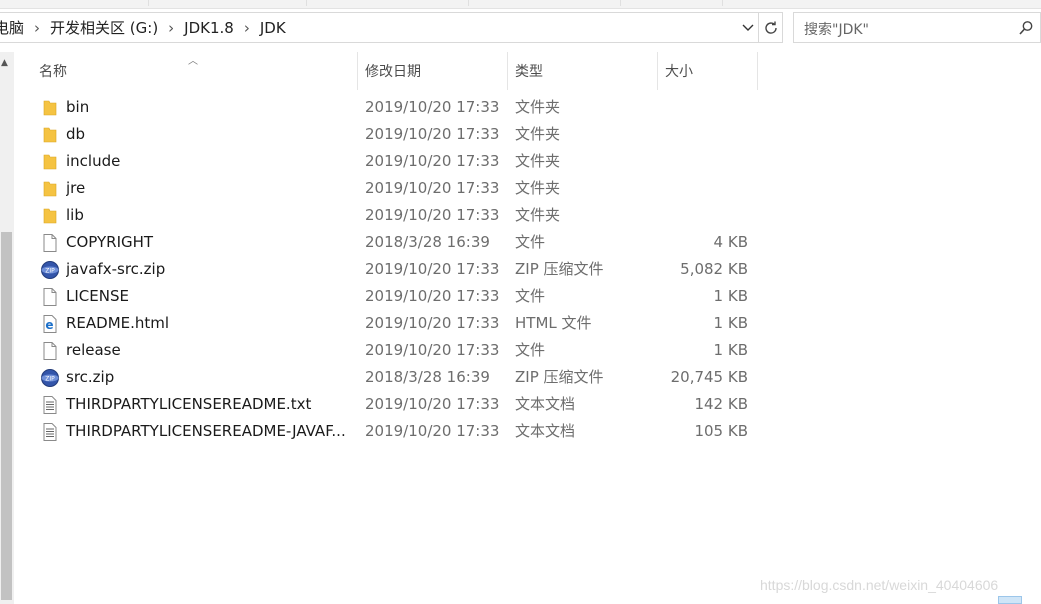 Image resolution: width=1041 pixels, height=604 pixels. I want to click on file-row: lib 2019/10/20 17:33 文件夹, so click(386, 215).